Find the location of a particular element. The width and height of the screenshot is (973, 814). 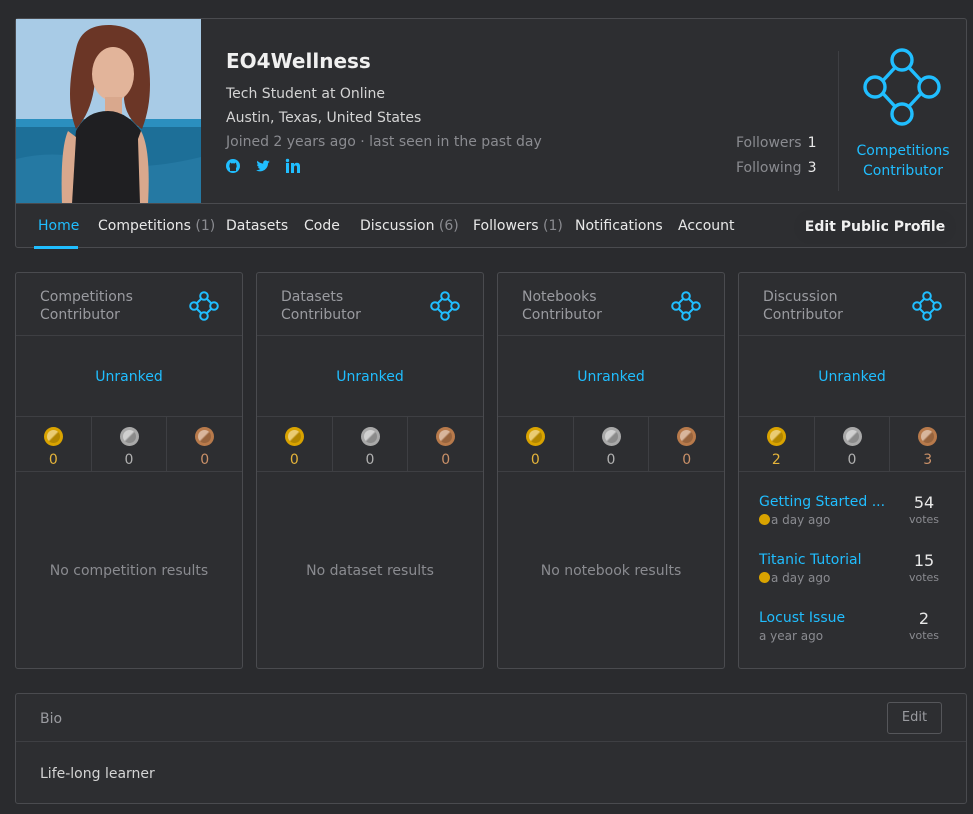

twitter-icon is located at coordinates (263, 167).